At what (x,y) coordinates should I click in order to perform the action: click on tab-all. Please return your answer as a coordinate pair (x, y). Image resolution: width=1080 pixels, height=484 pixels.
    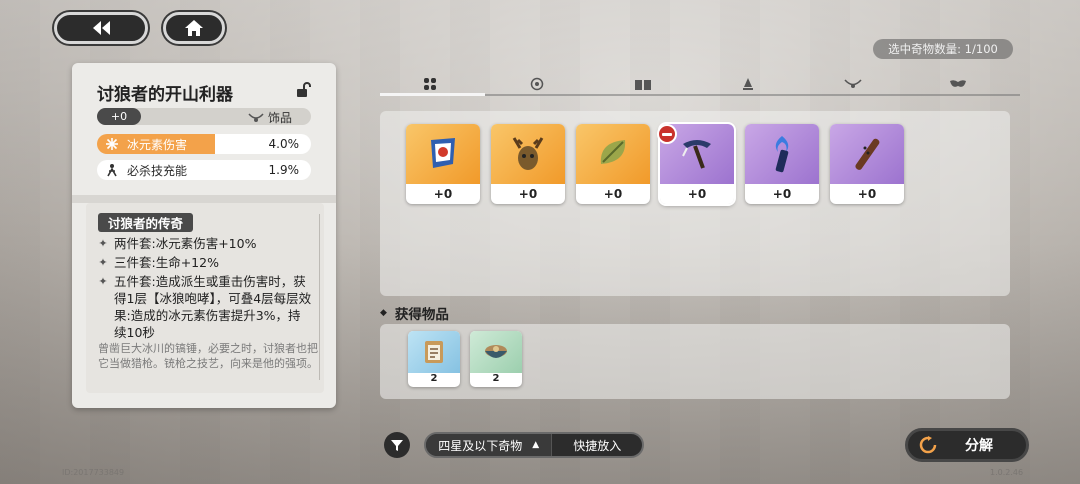
    Looking at the image, I should click on (430, 84).